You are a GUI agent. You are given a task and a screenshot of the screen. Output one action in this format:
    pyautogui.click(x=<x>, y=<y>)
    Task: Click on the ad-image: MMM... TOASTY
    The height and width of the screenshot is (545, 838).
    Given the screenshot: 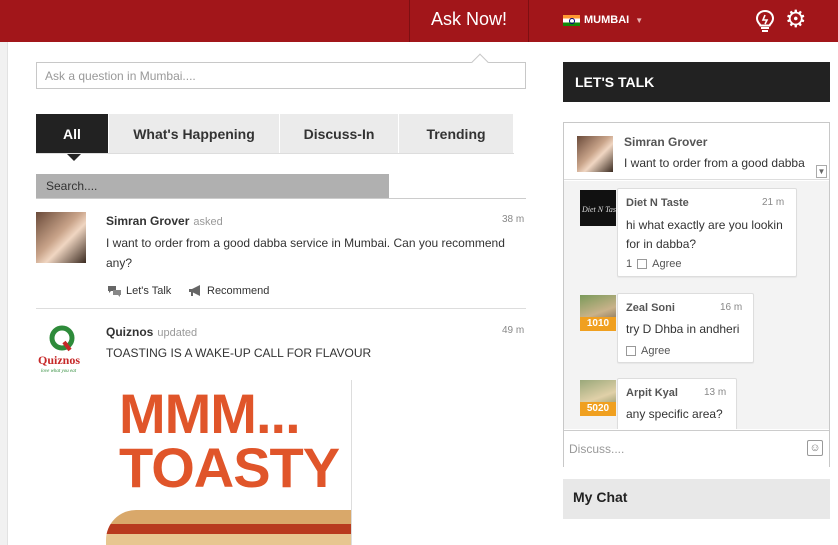 What is the action you would take?
    pyautogui.click(x=229, y=462)
    